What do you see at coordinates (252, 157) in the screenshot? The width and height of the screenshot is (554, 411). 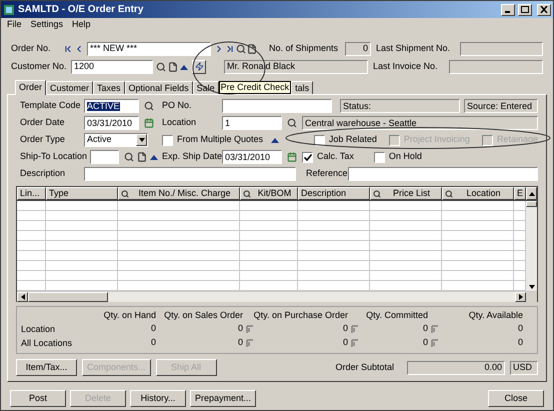 I see `ship-date-field: 03/31/2010` at bounding box center [252, 157].